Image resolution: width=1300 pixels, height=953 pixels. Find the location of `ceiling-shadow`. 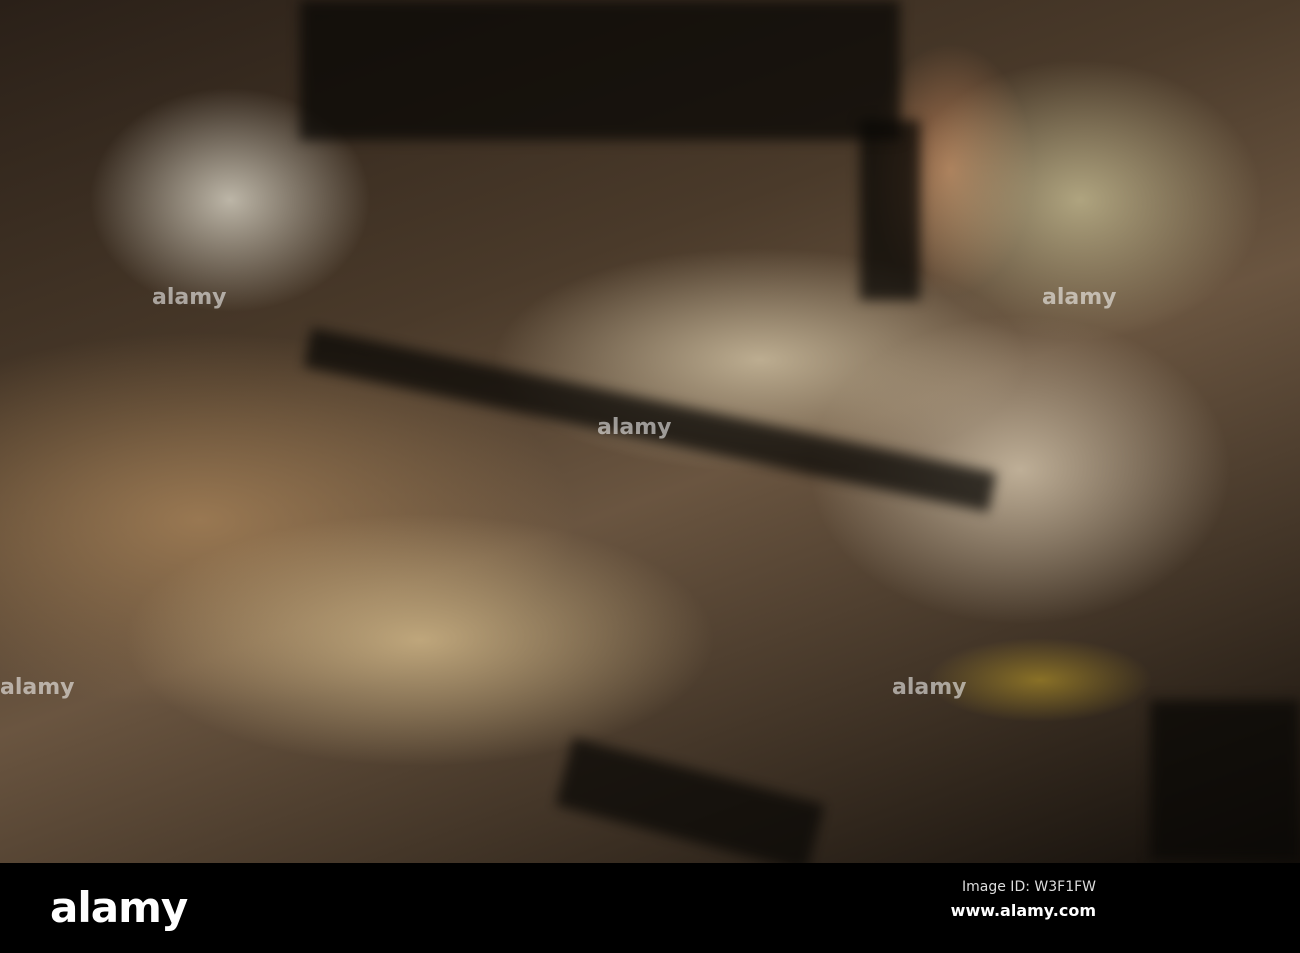

ceiling-shadow is located at coordinates (600, 70).